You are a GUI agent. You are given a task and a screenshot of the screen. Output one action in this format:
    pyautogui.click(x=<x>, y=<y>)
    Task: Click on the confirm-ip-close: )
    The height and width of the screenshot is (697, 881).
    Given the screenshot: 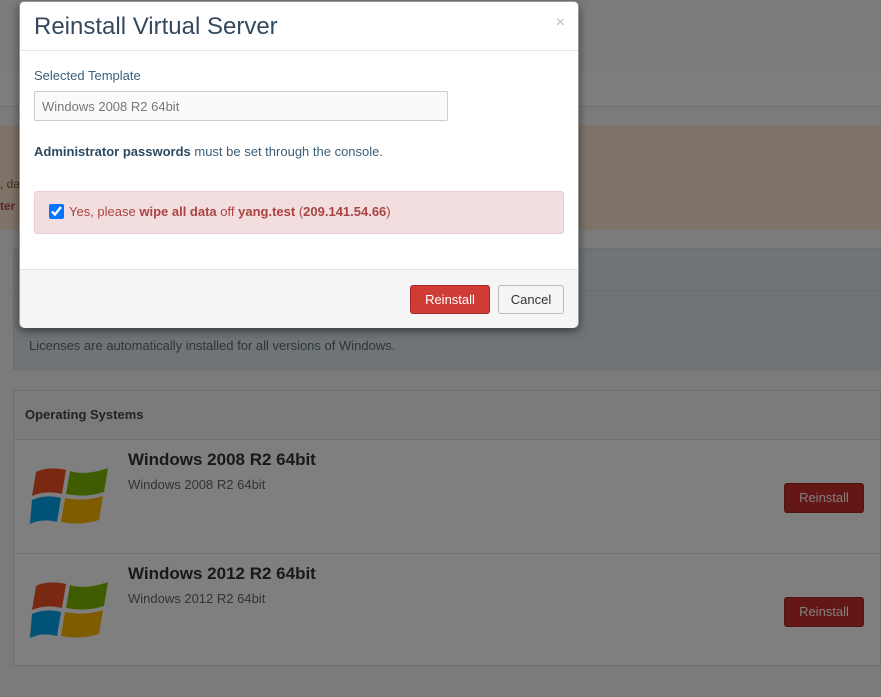 What is the action you would take?
    pyautogui.click(x=388, y=211)
    